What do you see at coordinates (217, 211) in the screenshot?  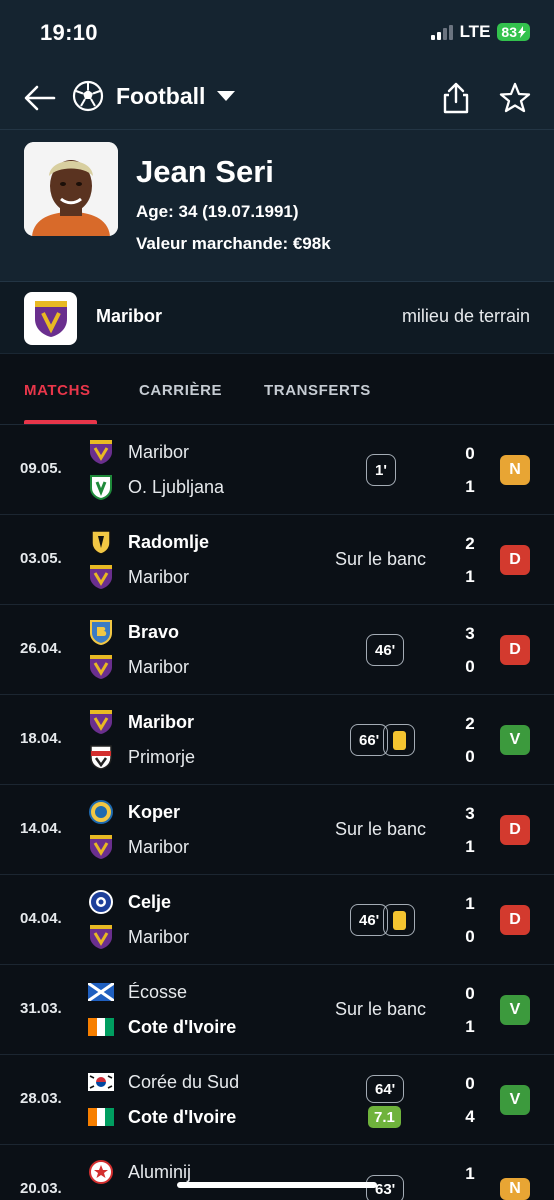 I see `player-age: Age: 34 (19.07.1991)` at bounding box center [217, 211].